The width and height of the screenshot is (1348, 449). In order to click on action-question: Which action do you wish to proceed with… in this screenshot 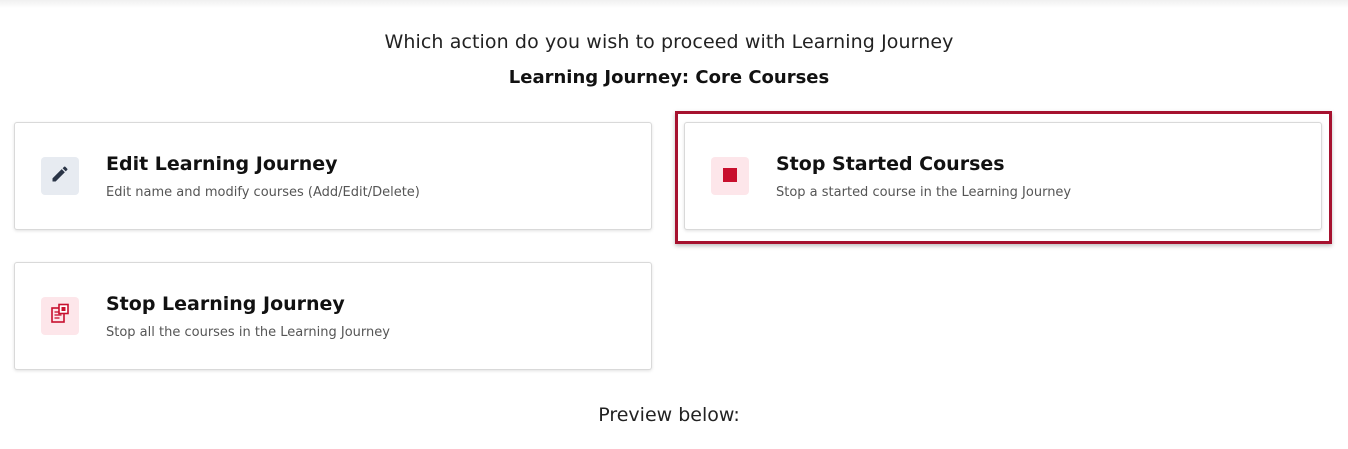, I will do `click(669, 42)`.